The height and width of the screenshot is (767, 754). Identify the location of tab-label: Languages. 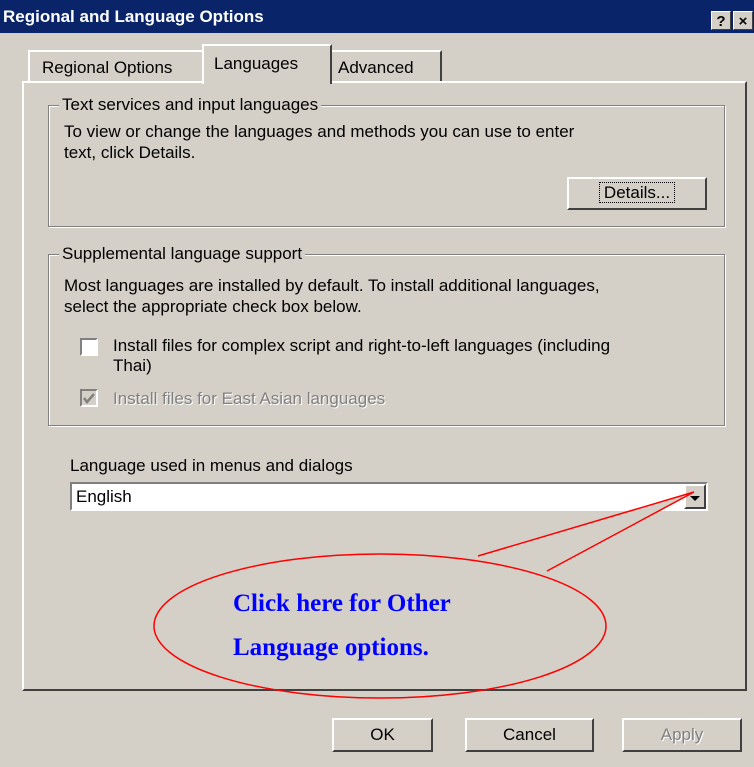
(256, 63).